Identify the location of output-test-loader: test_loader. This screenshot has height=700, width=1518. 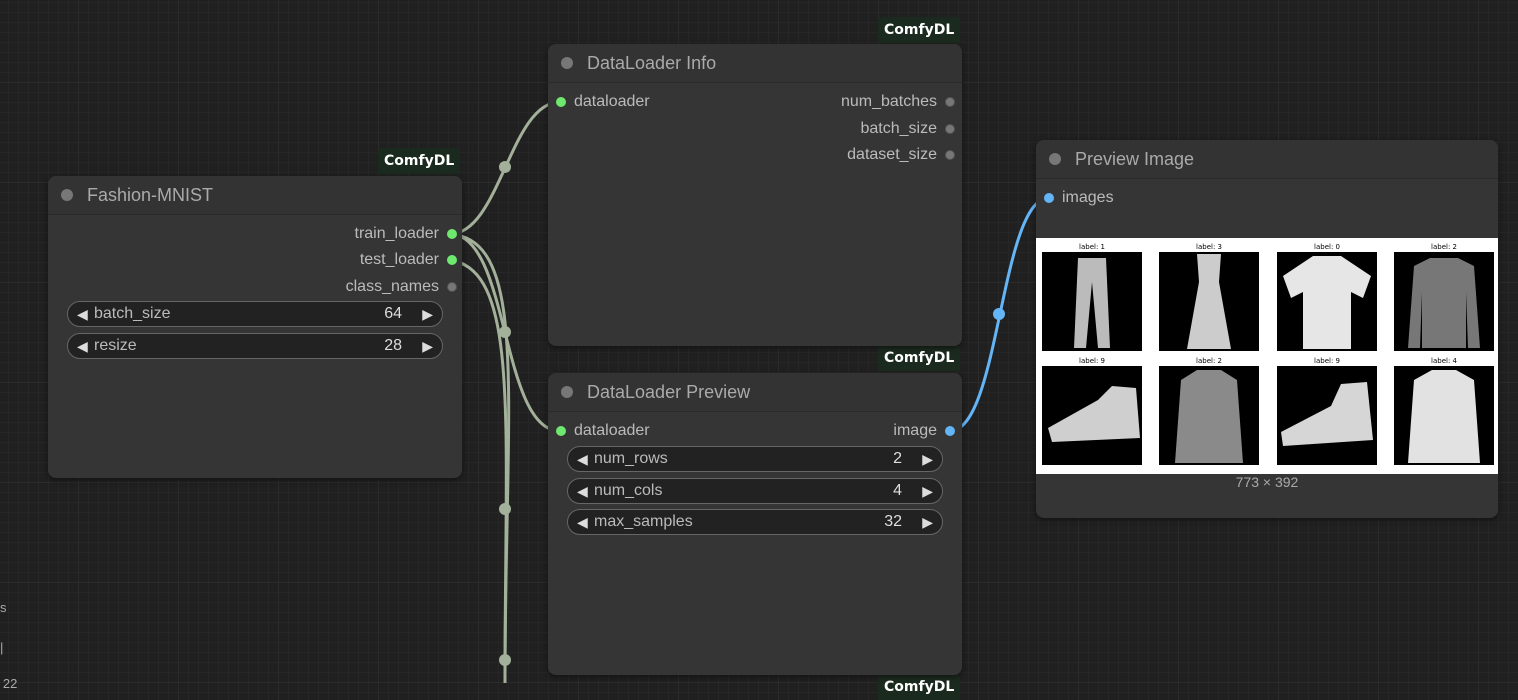
(408, 260).